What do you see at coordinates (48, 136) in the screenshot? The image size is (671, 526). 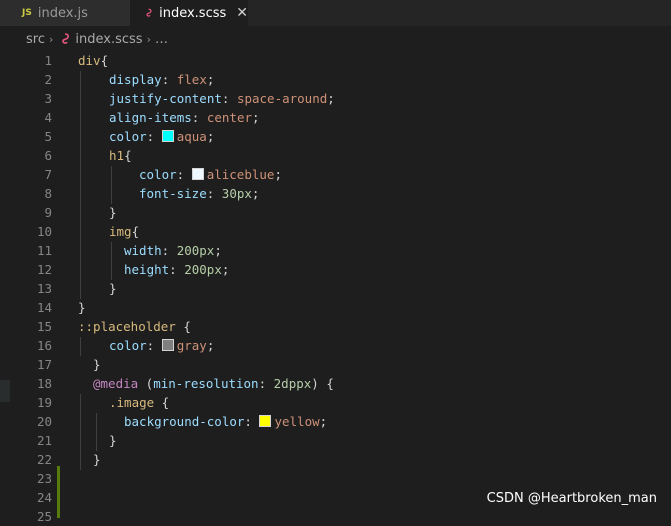 I see `line-number: 5` at bounding box center [48, 136].